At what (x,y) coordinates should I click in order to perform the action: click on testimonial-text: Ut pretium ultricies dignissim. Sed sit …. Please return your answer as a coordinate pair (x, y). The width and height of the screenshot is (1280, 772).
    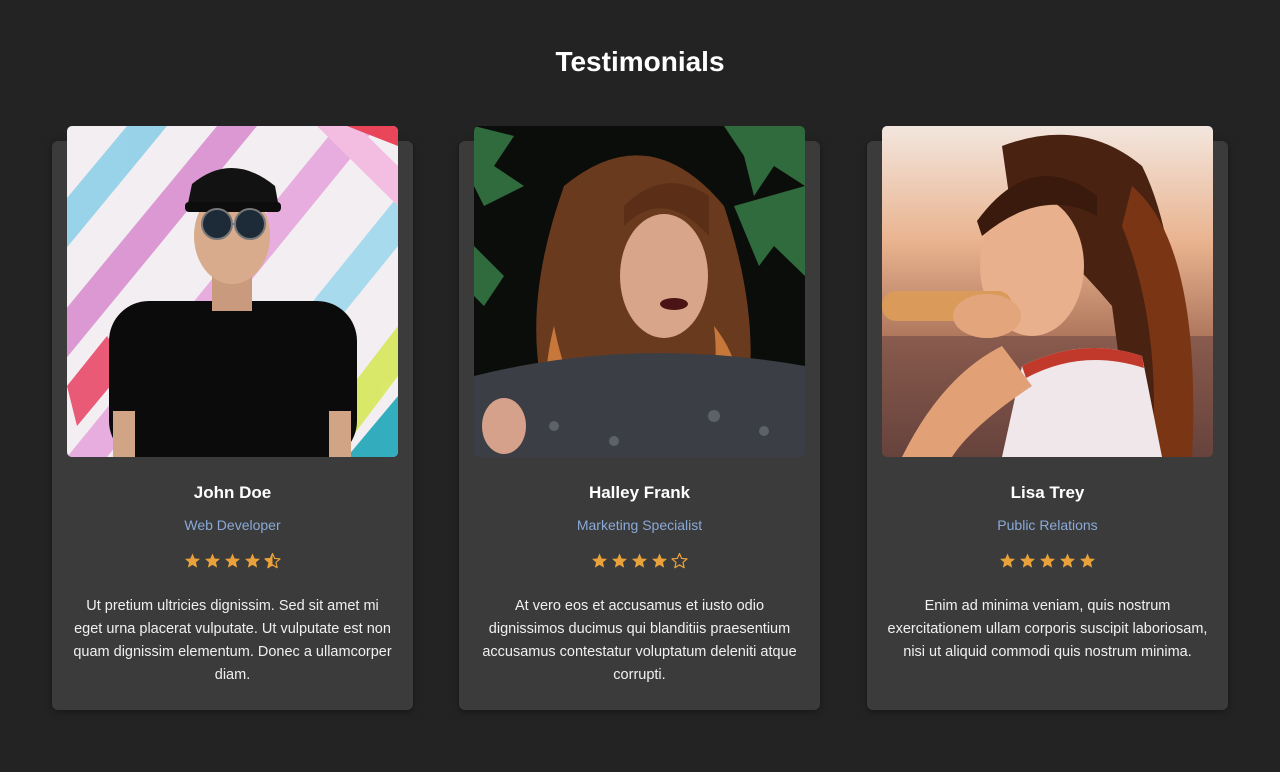
    Looking at the image, I should click on (232, 640).